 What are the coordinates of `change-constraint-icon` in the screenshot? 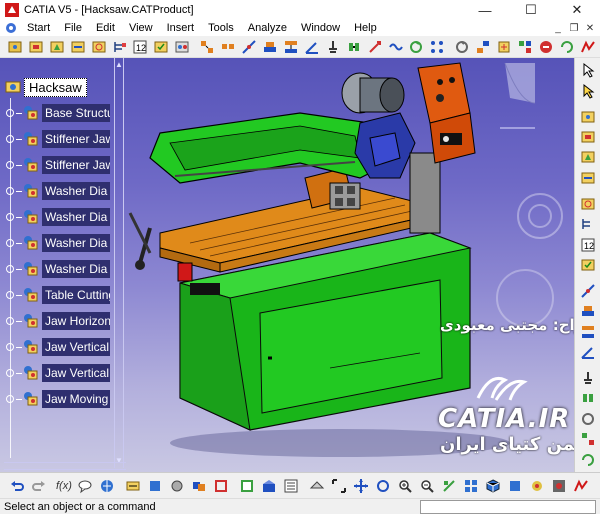 It's located at (417, 47).